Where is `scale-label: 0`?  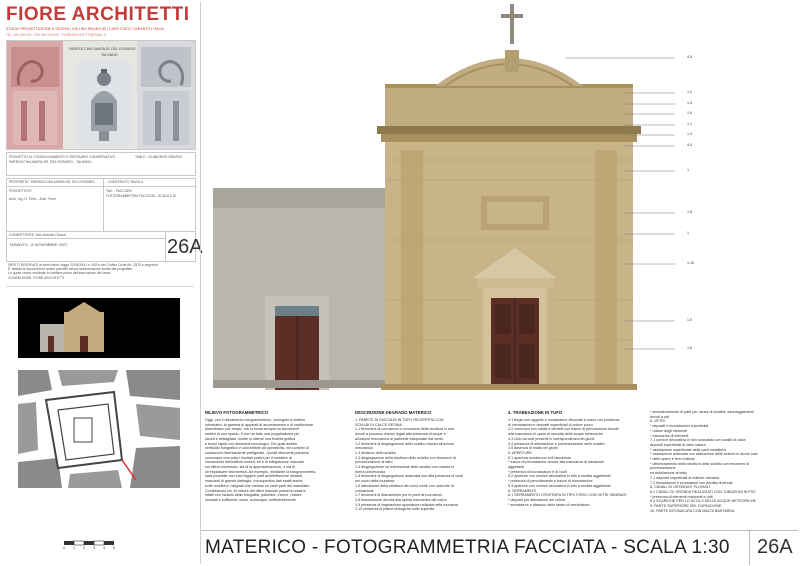 scale-label: 0 is located at coordinates (64, 548).